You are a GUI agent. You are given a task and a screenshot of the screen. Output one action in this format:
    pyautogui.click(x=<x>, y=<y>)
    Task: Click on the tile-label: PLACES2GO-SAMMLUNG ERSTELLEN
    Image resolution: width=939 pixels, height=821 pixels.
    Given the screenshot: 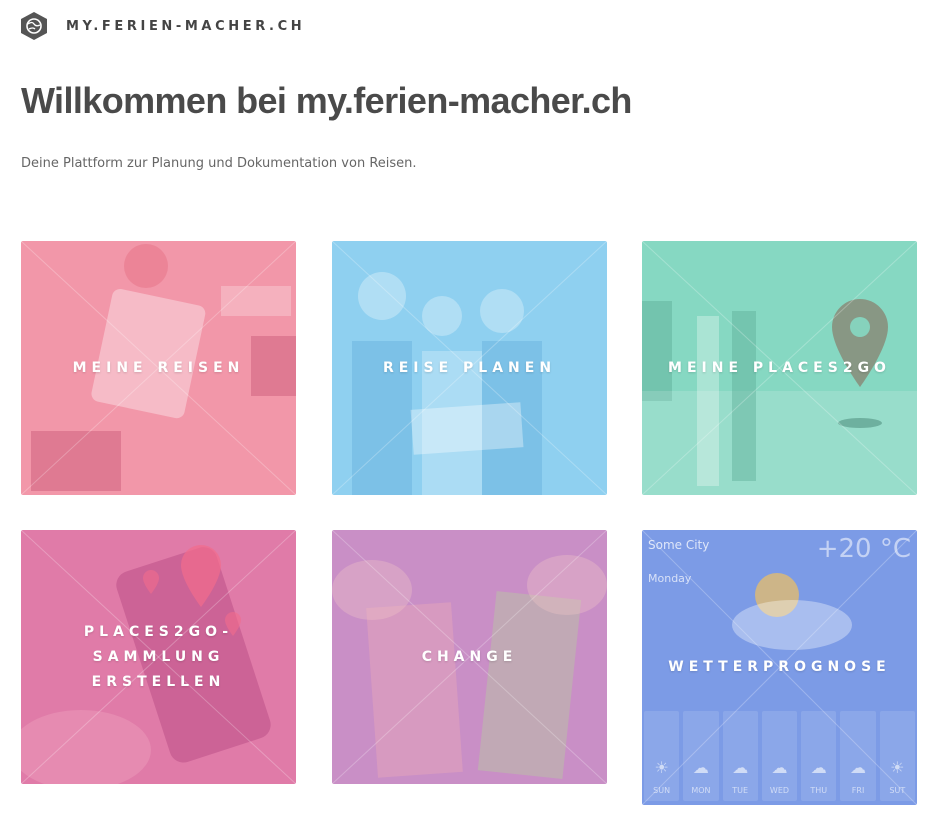 What is the action you would take?
    pyautogui.click(x=158, y=656)
    